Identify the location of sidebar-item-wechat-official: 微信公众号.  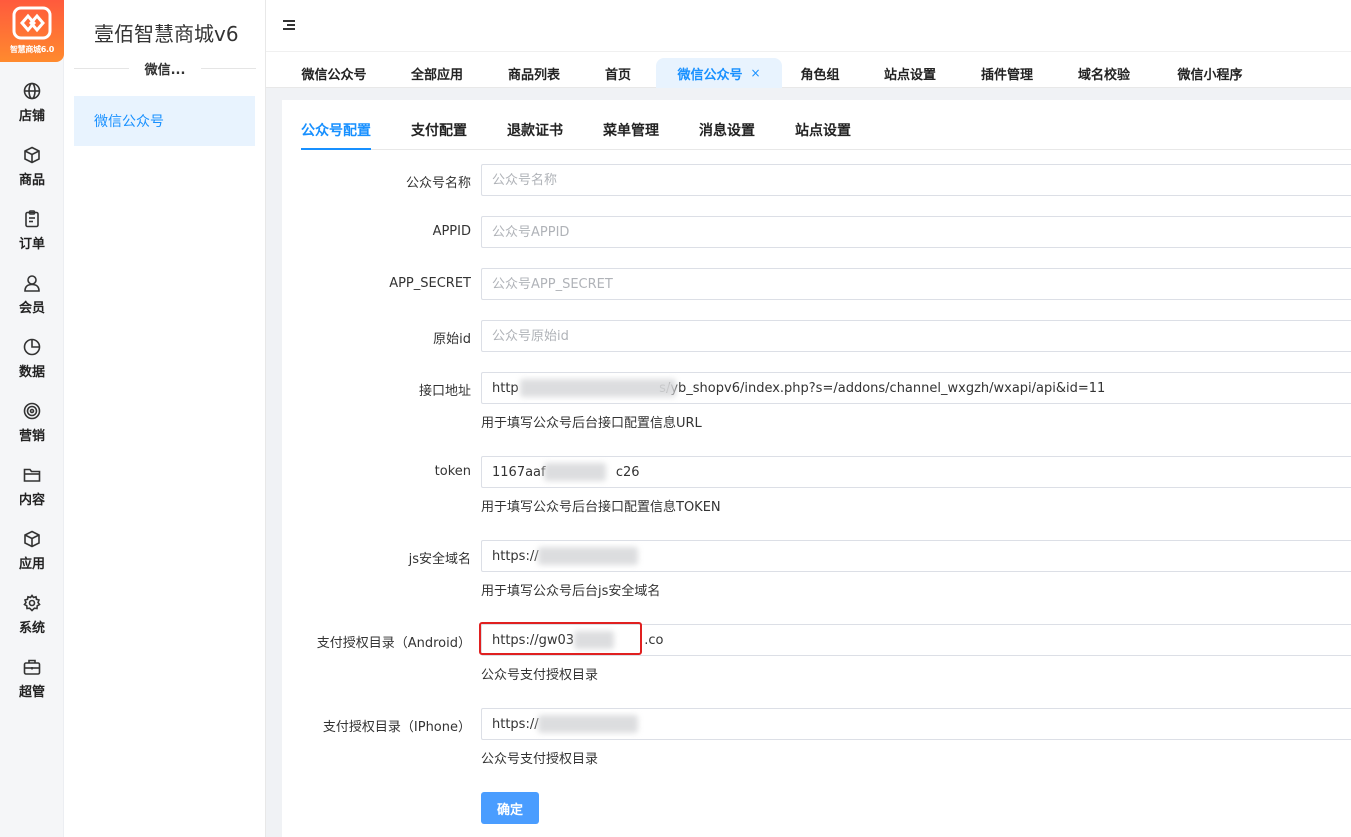
(164, 121).